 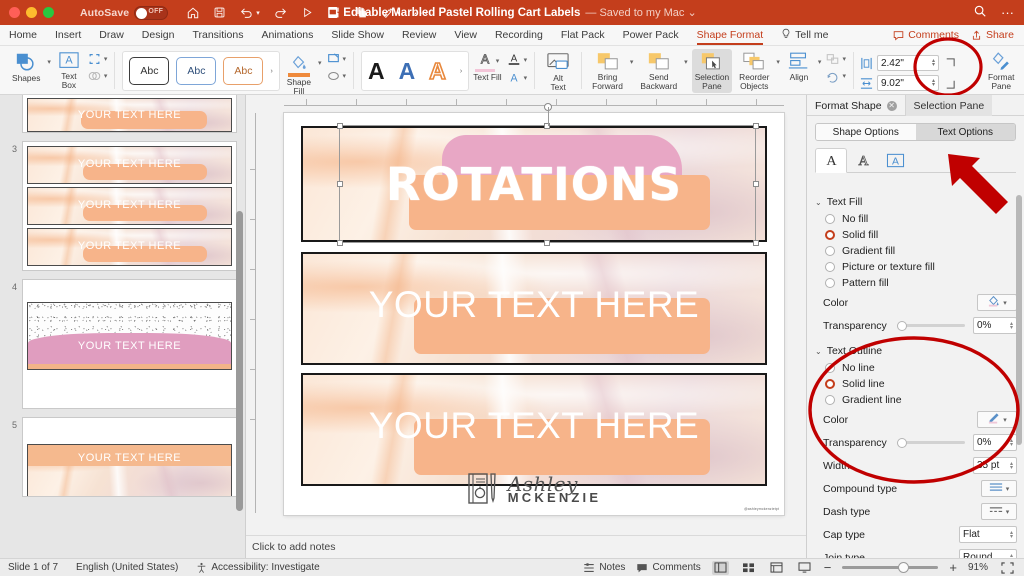 I want to click on format-shape-tab: Format Shape ✕, so click(x=856, y=105).